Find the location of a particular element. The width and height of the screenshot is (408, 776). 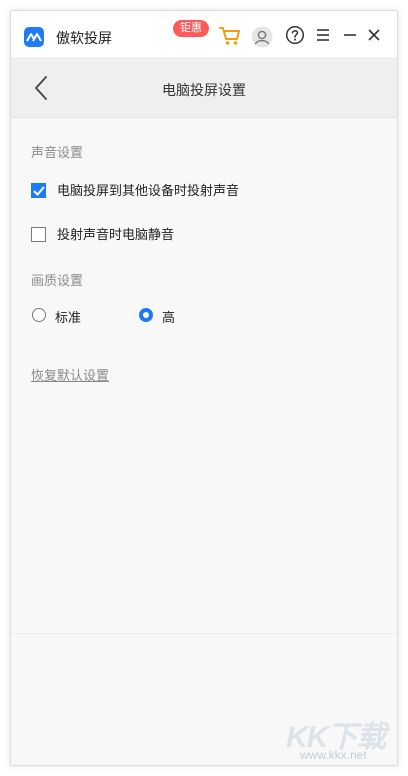

reset-defaults-link: 恢复默认设置 is located at coordinates (70, 374).